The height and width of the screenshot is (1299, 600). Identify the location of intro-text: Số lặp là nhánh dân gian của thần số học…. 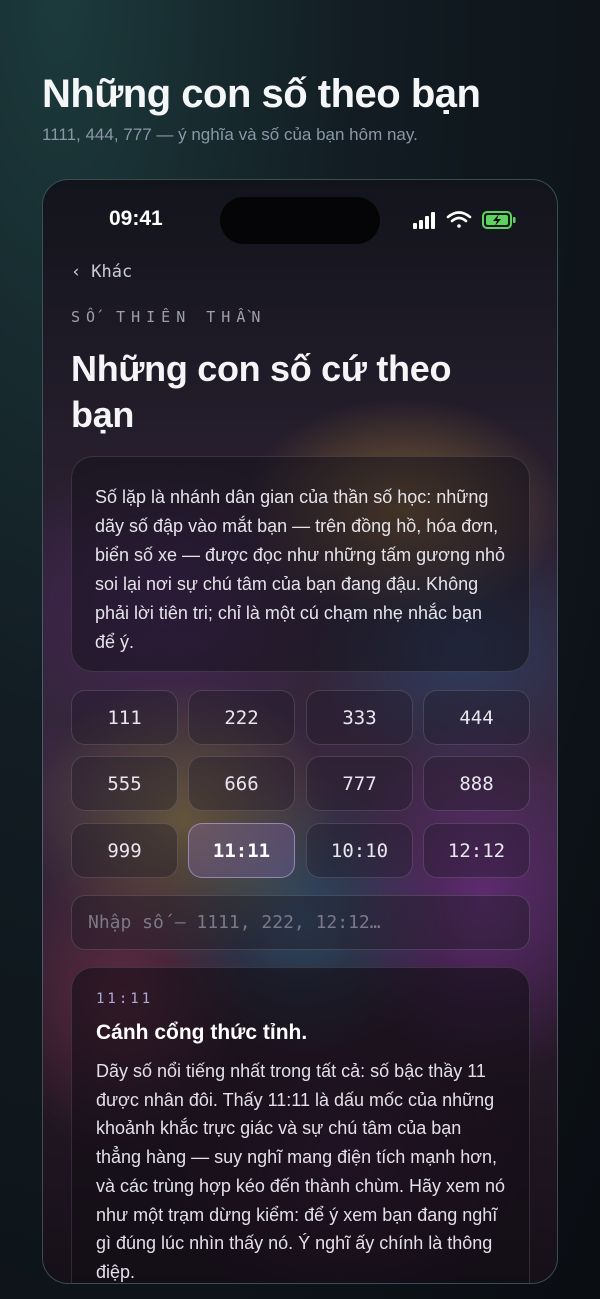
(300, 569).